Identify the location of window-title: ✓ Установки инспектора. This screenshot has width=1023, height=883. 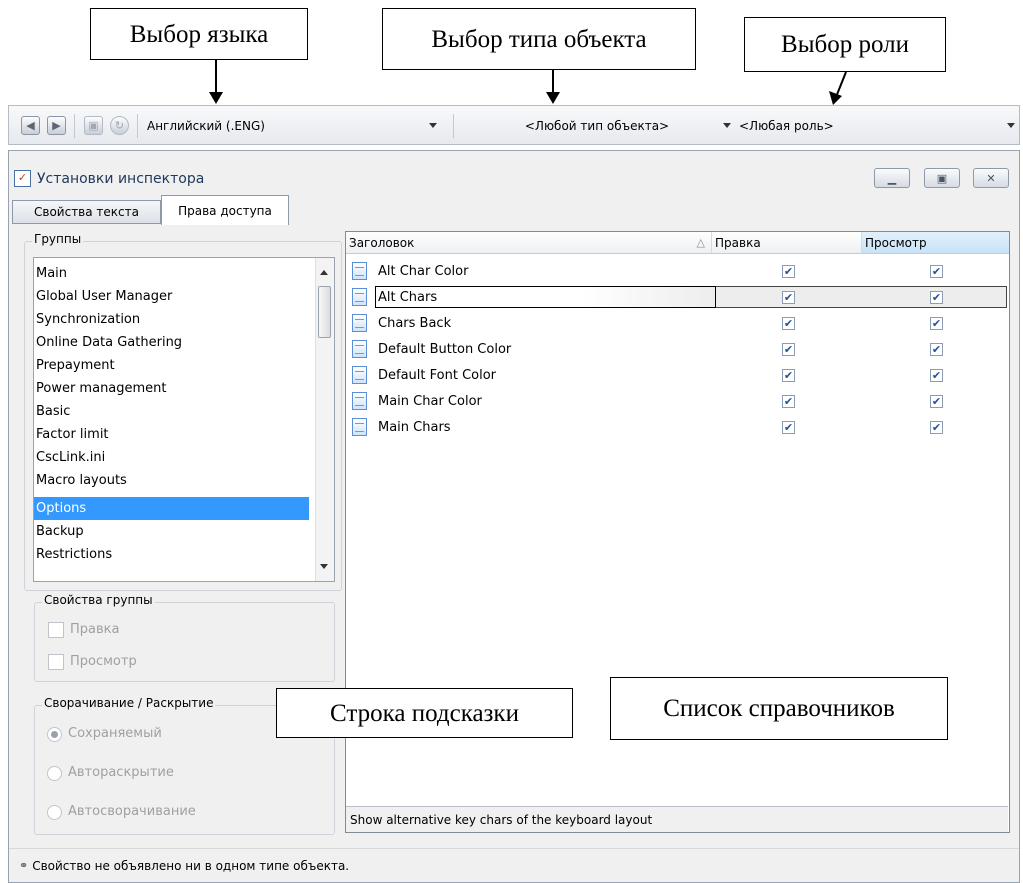
(109, 178).